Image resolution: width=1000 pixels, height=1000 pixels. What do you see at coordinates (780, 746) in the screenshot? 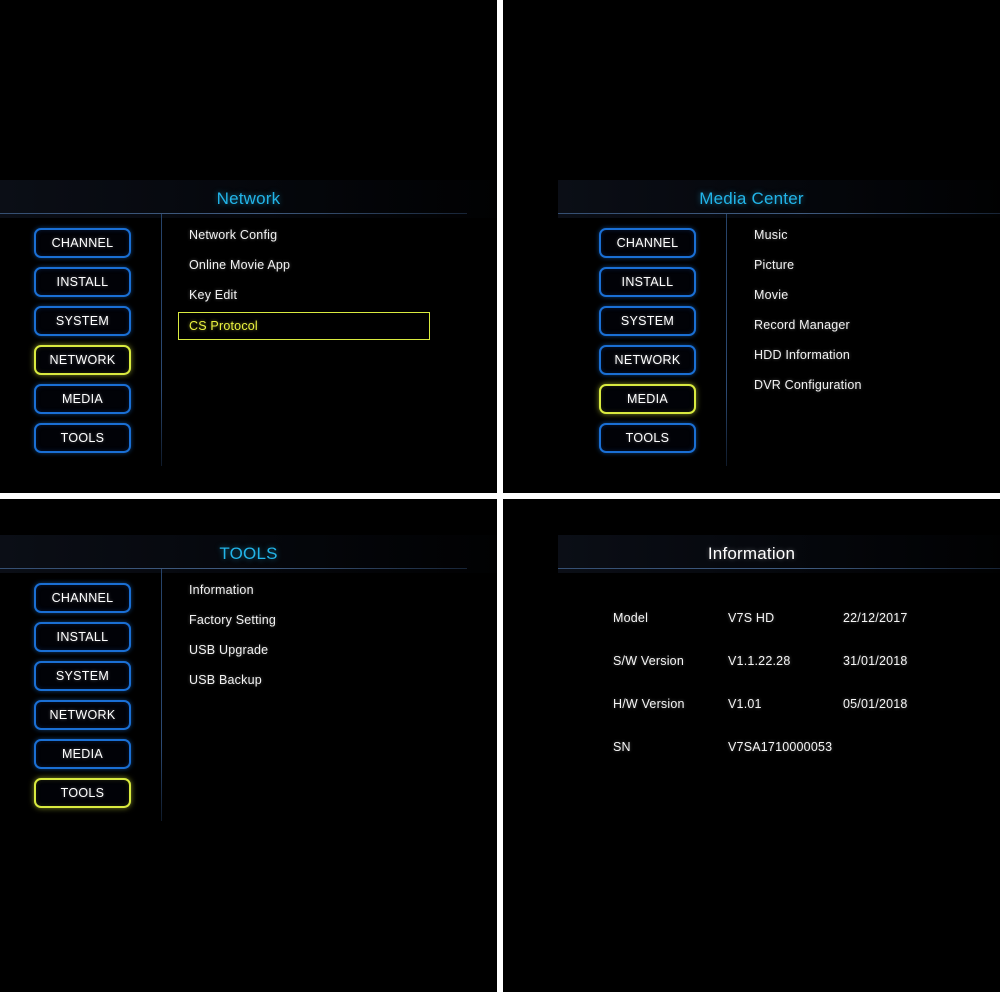
I see `info-value: V7SA1710000053` at bounding box center [780, 746].